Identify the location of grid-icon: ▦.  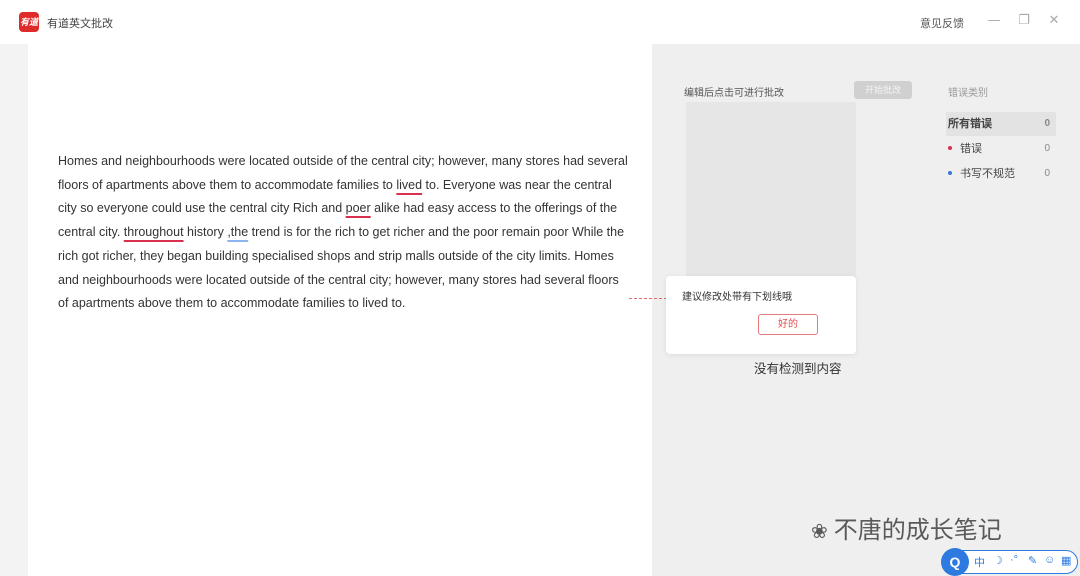
(1066, 560).